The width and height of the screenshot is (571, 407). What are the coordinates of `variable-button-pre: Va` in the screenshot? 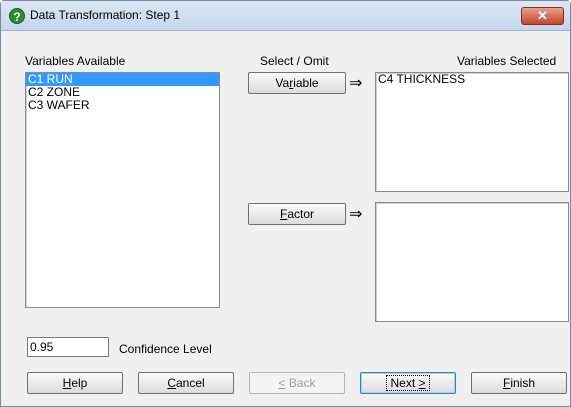 It's located at (282, 83).